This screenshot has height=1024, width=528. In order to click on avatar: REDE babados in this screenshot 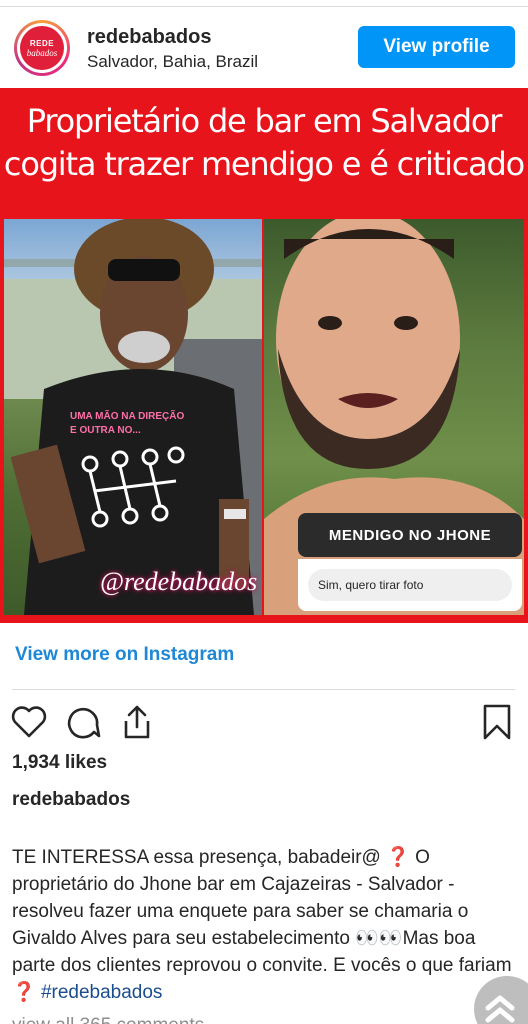, I will do `click(42, 48)`.